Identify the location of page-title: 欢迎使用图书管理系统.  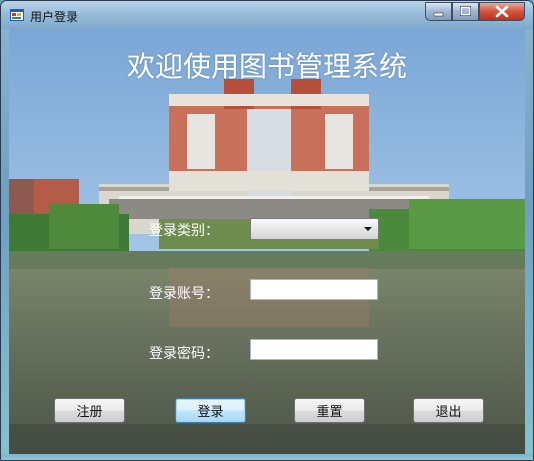
(266, 66).